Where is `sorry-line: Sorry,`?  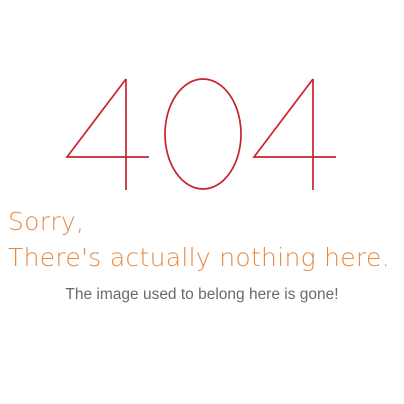
sorry-line: Sorry, is located at coordinates (46, 221).